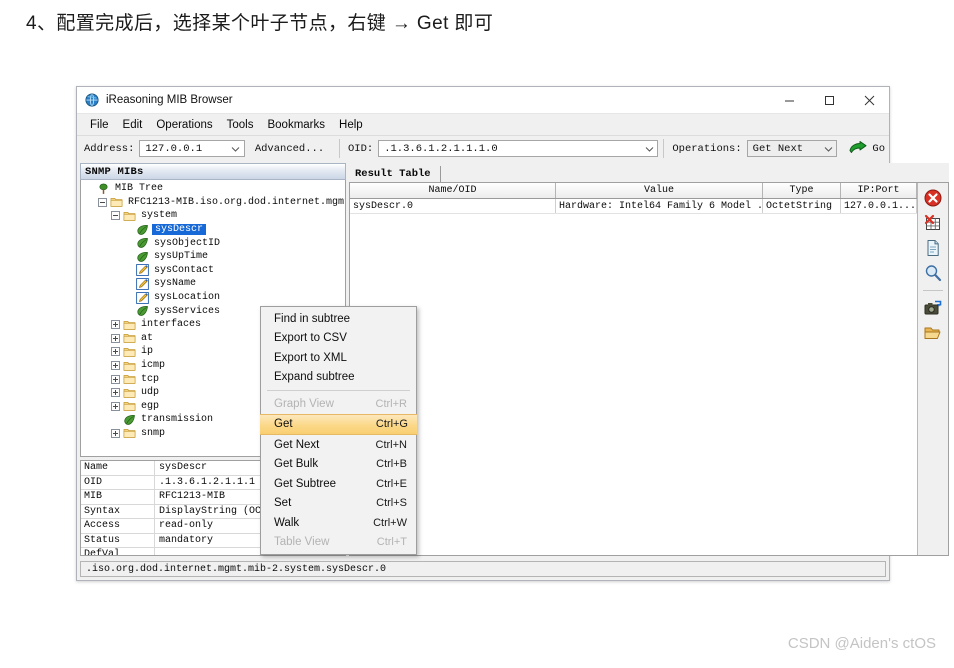 The image size is (954, 668). Describe the element at coordinates (861, 643) in the screenshot. I see `watermark: CSDN @Aiden's ctOS` at that location.